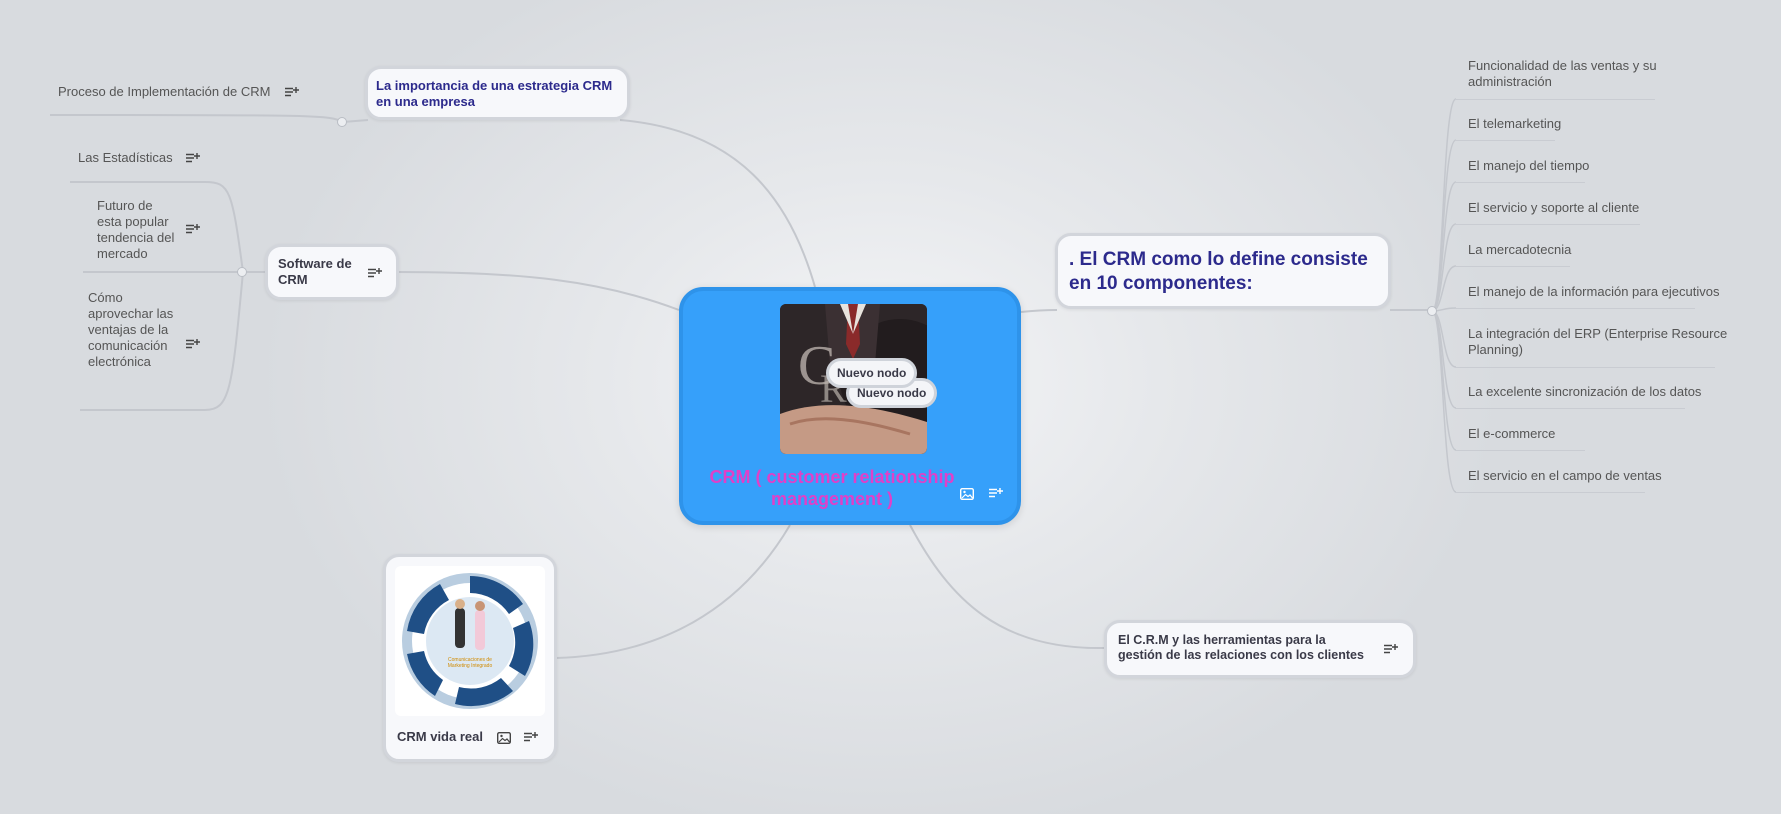  What do you see at coordinates (125, 158) in the screenshot?
I see `leaf-estadisticas: Las Estadísticas` at bounding box center [125, 158].